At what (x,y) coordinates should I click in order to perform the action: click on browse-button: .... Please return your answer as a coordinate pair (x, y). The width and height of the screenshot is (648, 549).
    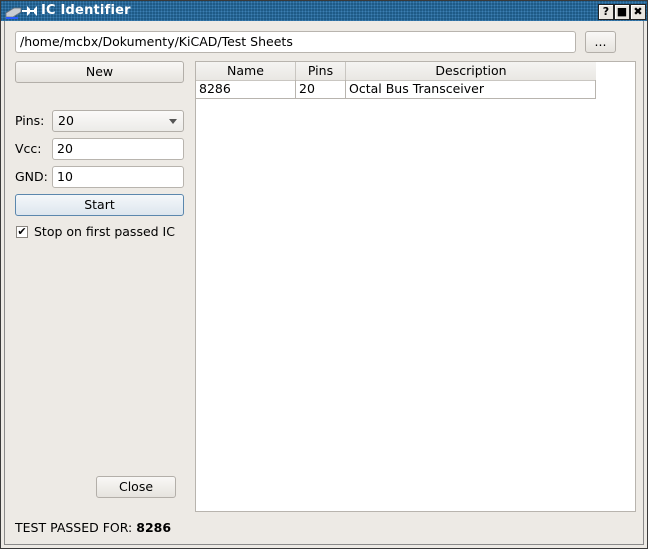
    Looking at the image, I should click on (600, 42).